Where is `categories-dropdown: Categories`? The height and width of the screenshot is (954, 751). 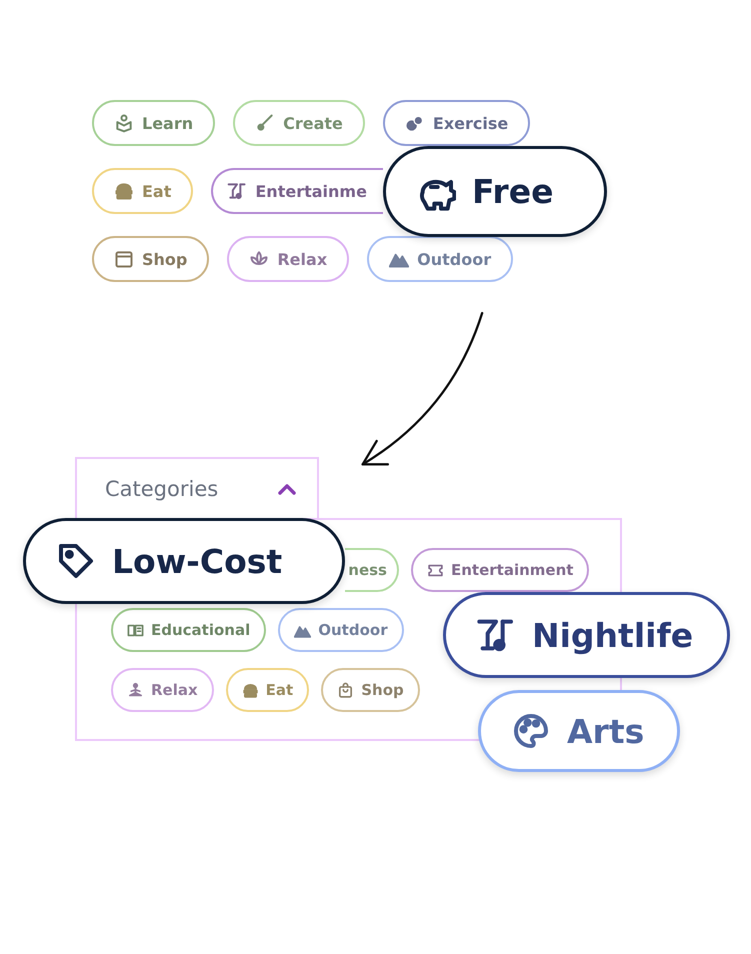
categories-dropdown: Categories is located at coordinates (197, 487).